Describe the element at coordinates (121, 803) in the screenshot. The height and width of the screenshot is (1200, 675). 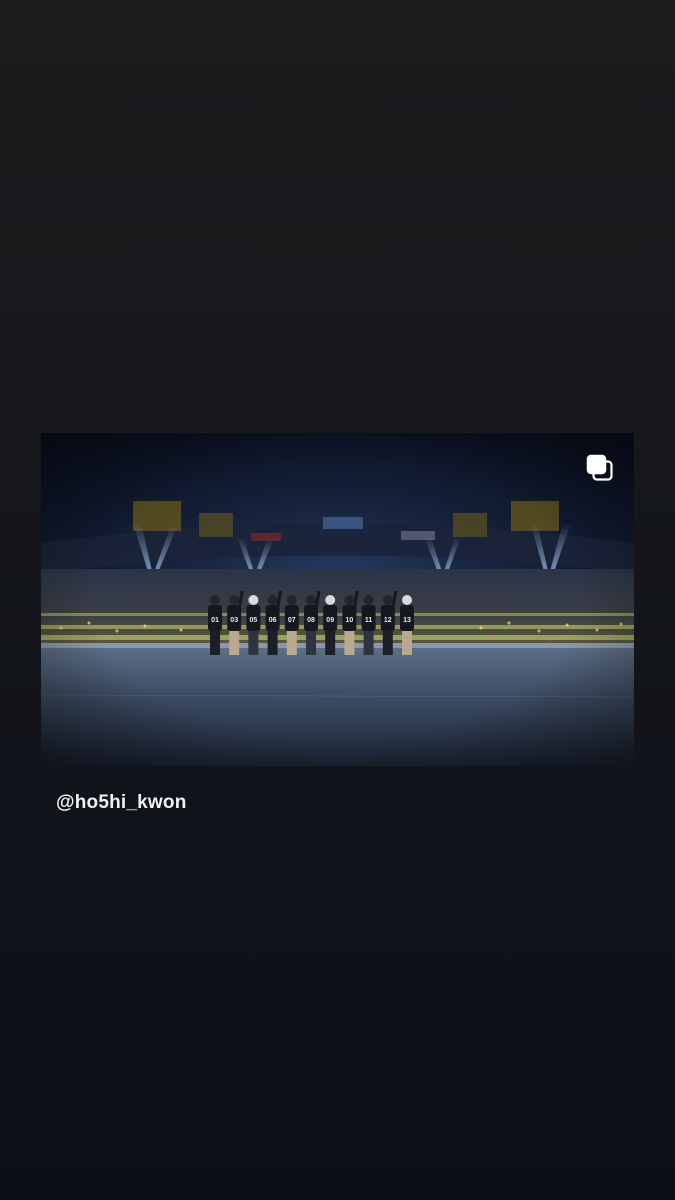
I see `story-mention-username: @ho5hi_kwon` at that location.